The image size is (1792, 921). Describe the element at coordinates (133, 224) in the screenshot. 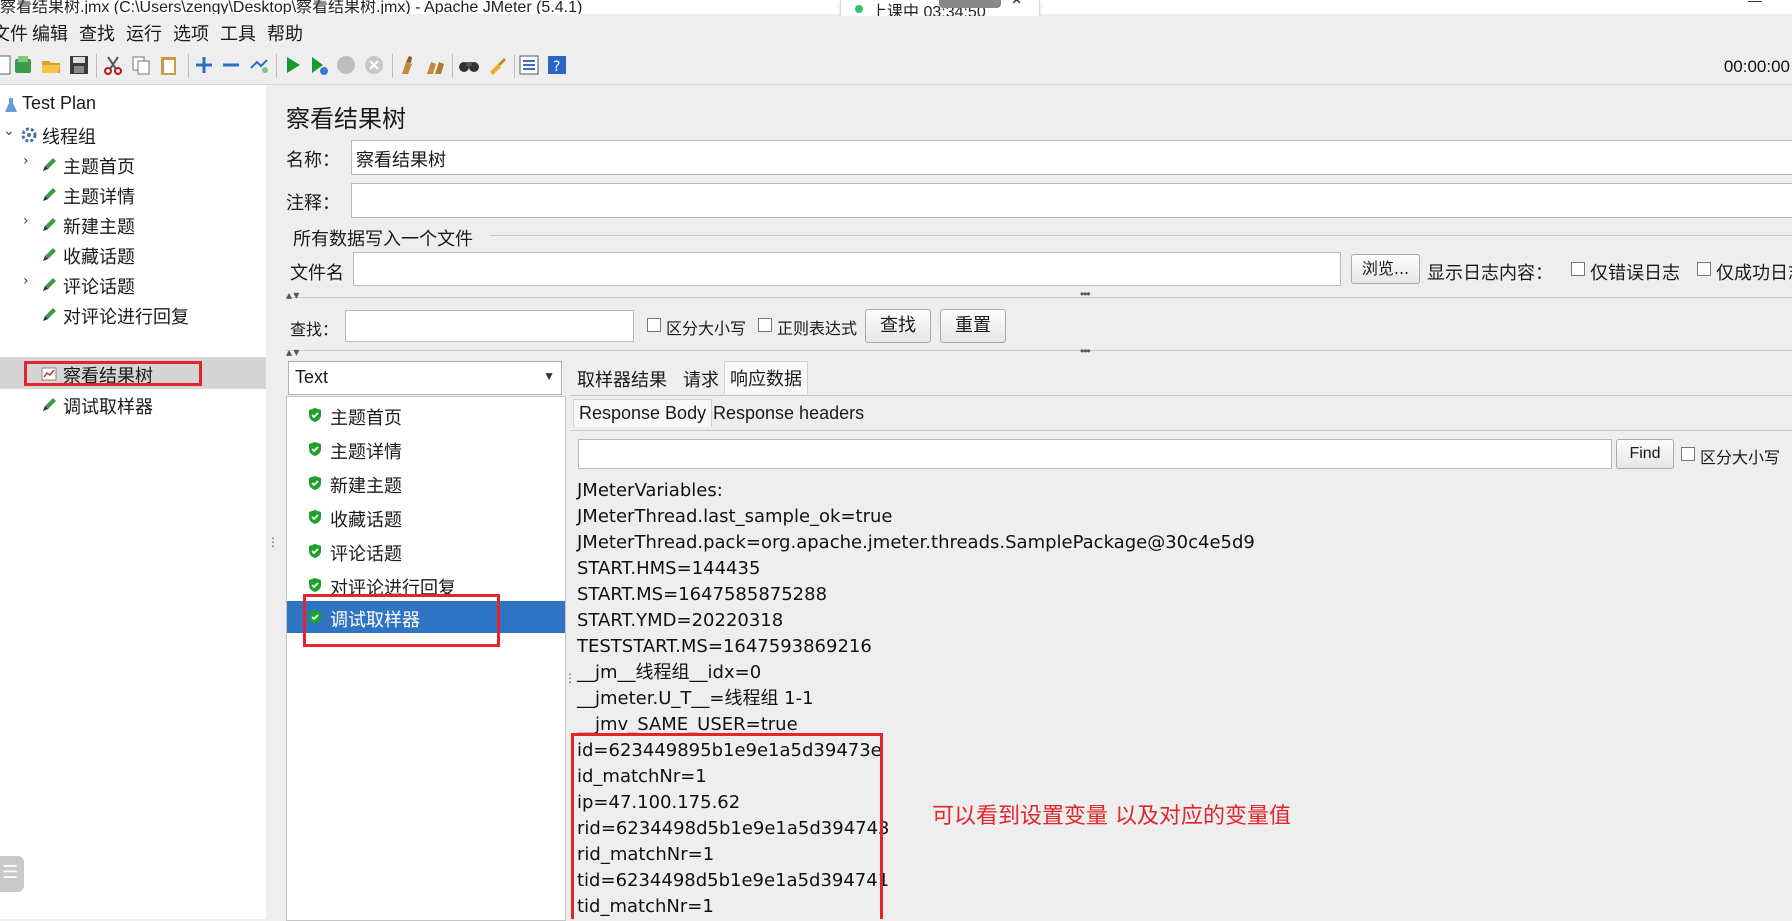

I see `tree-item-sampler: › 新建主题` at that location.